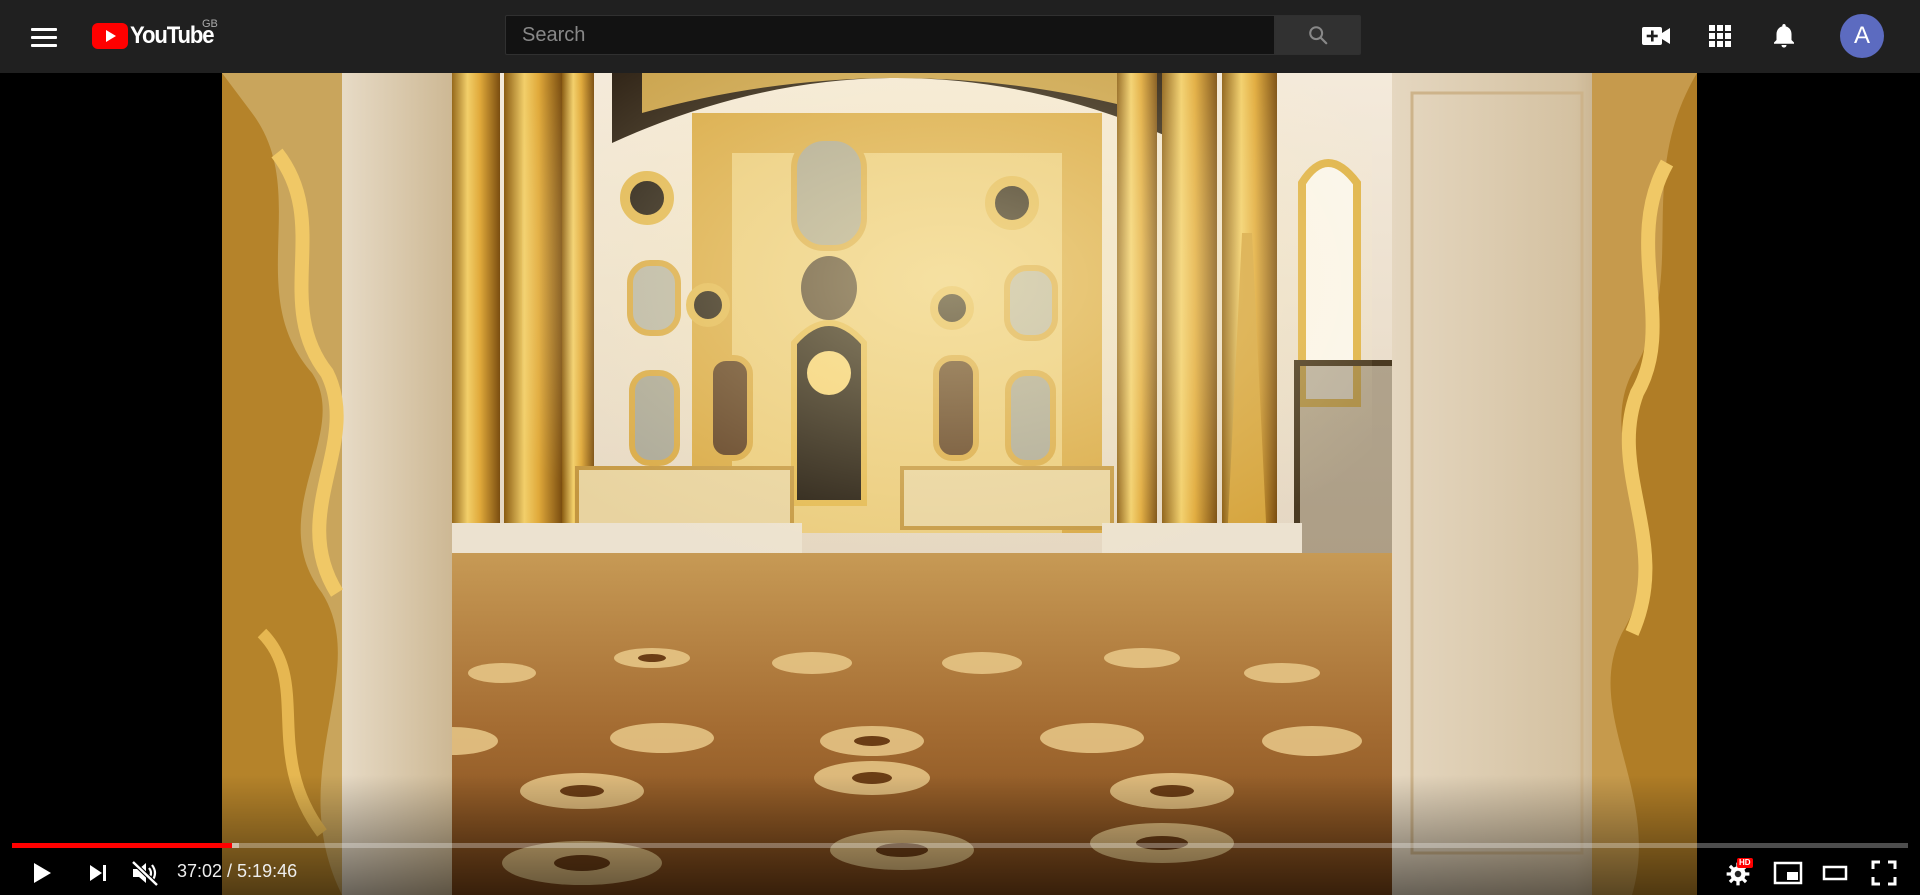 The width and height of the screenshot is (1920, 895). I want to click on logo-text: YouTube, so click(172, 35).